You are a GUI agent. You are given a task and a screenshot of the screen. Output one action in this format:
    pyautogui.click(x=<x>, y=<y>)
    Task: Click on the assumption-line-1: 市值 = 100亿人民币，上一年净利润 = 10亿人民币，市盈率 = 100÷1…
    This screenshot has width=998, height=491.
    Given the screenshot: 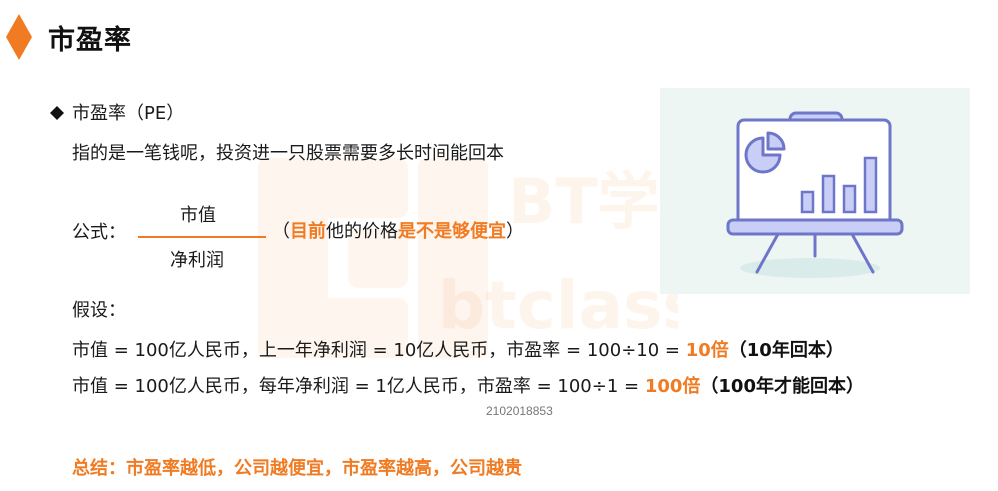 What is the action you would take?
    pyautogui.click(x=458, y=351)
    